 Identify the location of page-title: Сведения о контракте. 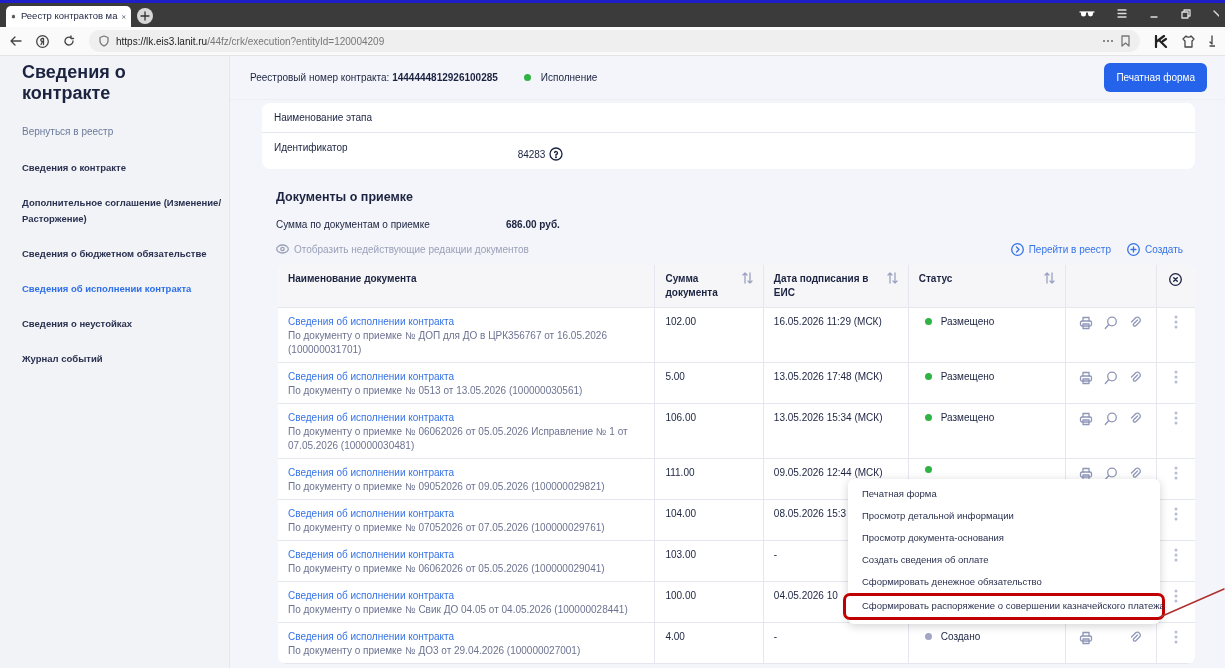
(74, 83).